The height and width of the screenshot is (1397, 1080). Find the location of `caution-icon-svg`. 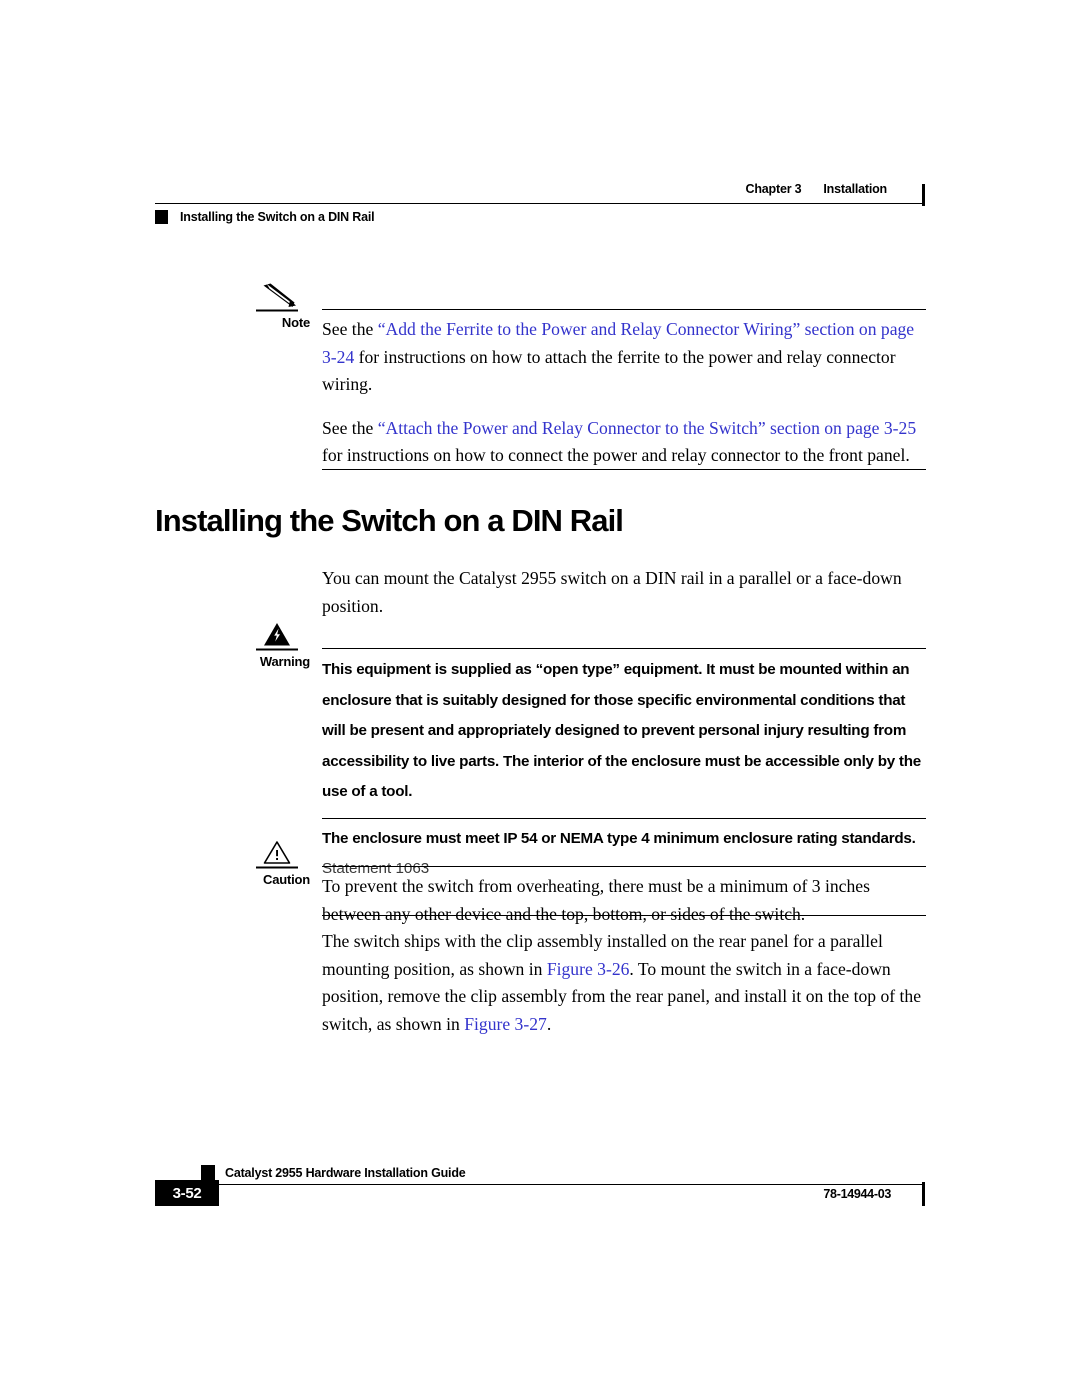

caution-icon-svg is located at coordinates (277, 855).